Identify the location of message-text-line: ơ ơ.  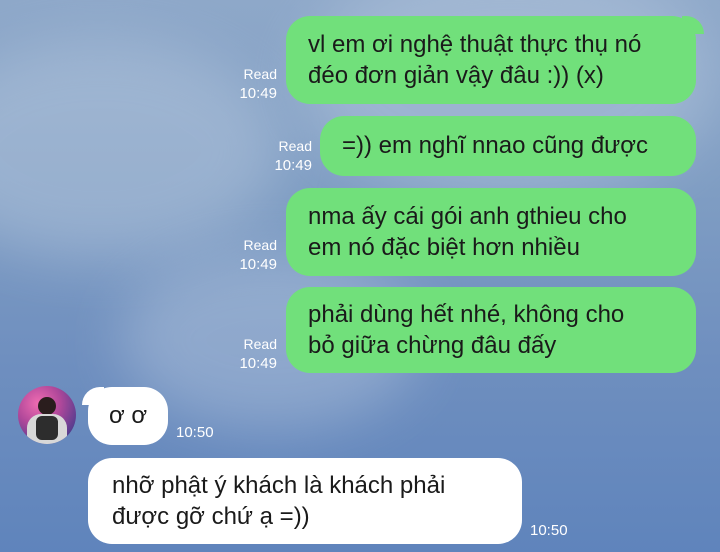
(128, 415).